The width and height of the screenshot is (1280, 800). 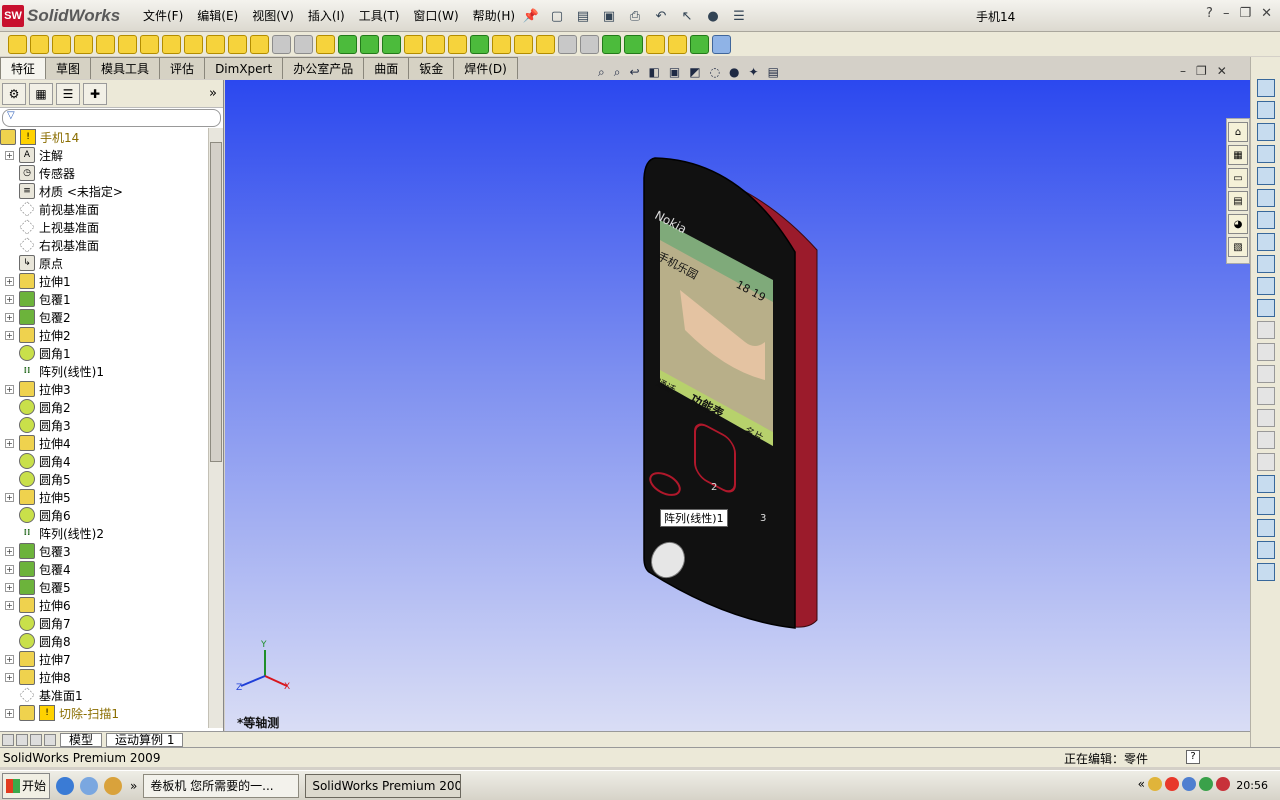 What do you see at coordinates (145, 739) in the screenshot?
I see `tab-motion-study: 运动算例 1` at bounding box center [145, 739].